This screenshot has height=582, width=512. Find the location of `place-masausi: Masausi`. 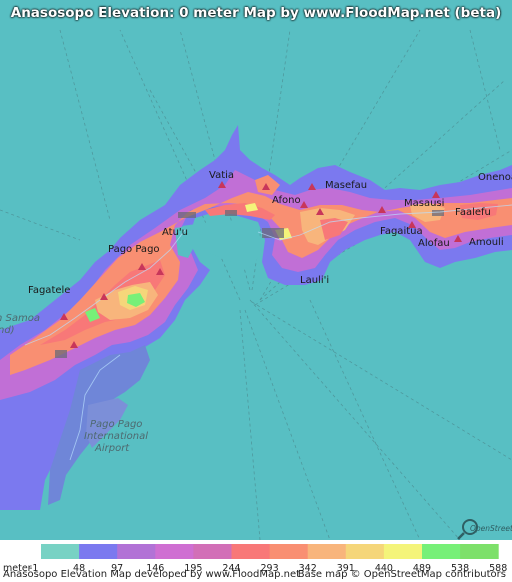

place-masausi: Masausi is located at coordinates (424, 203).